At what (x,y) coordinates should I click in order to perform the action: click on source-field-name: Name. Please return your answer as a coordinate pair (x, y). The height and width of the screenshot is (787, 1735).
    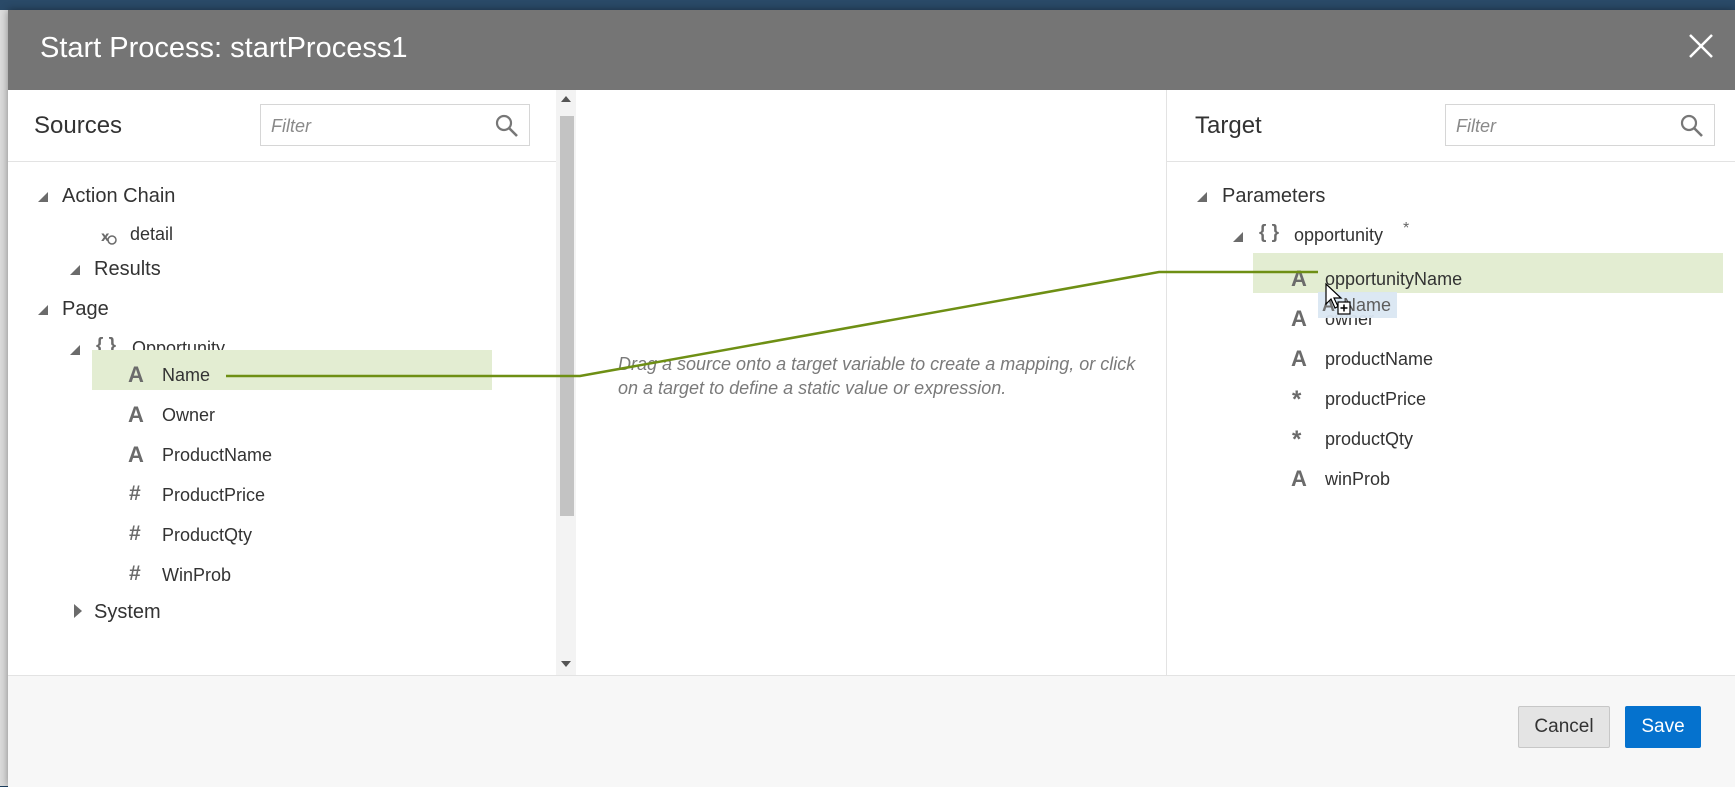
    Looking at the image, I should click on (186, 375).